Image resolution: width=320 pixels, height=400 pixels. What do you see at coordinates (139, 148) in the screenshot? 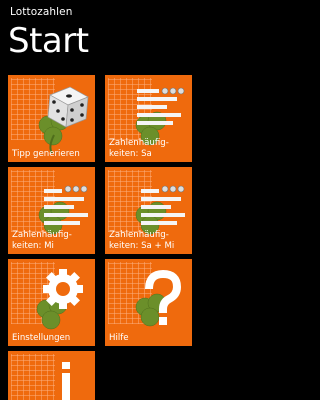
I see `tile-label: Zahlenhäufig-keiten: Sa` at bounding box center [139, 148].